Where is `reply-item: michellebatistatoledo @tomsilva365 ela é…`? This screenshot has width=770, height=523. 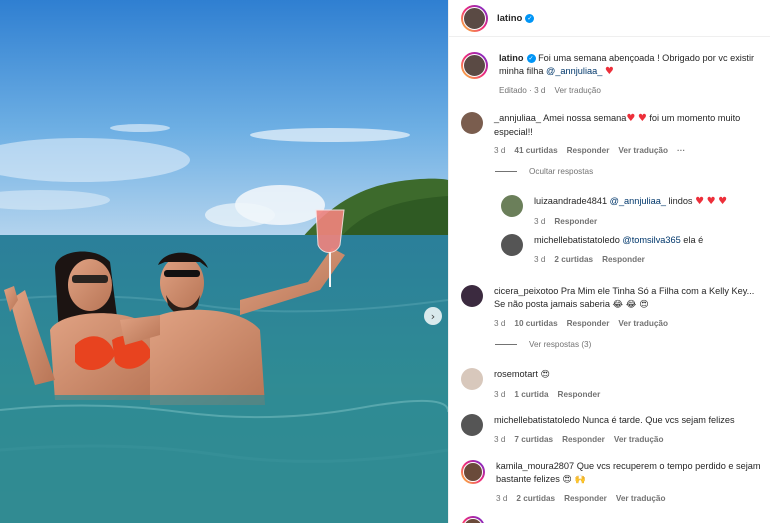
reply-item: michellebatistatoledo @tomsilva365 ela é… is located at coordinates (632, 250).